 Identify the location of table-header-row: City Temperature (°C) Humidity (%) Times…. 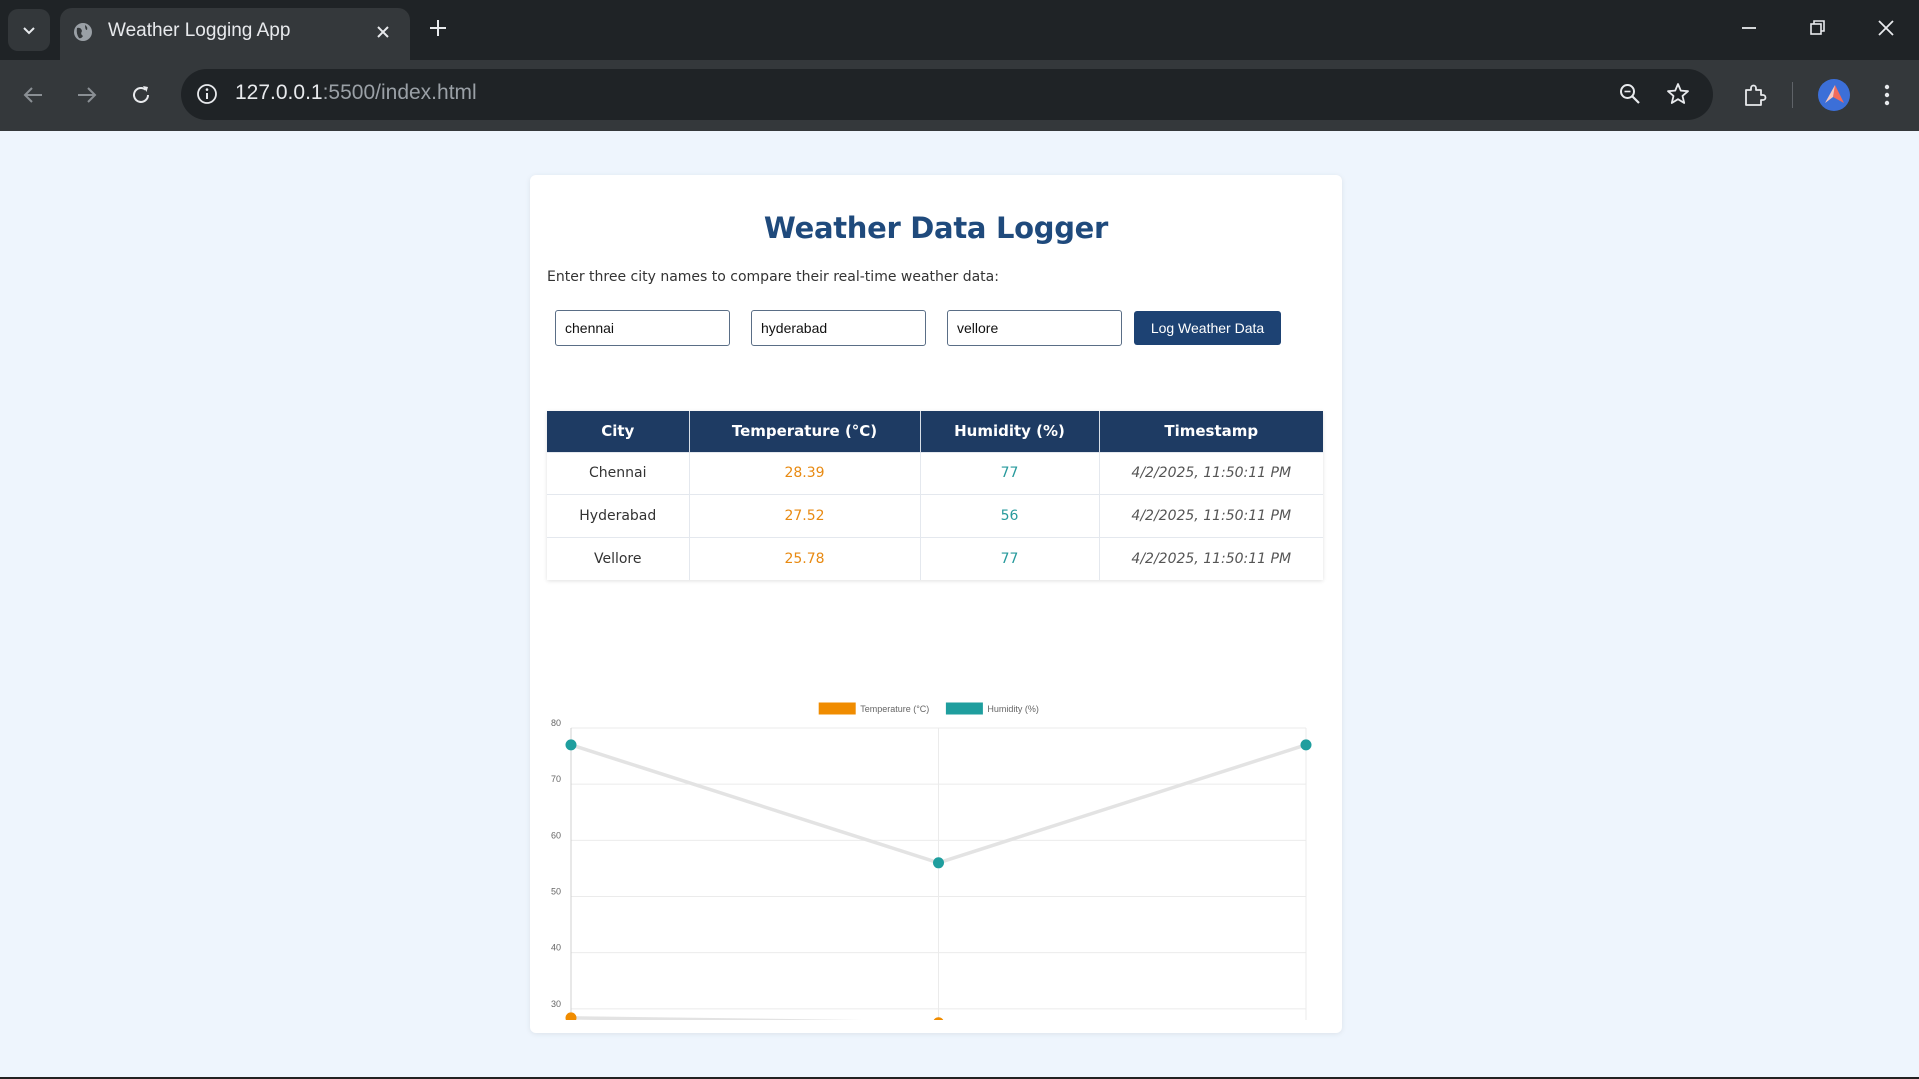
(935, 431).